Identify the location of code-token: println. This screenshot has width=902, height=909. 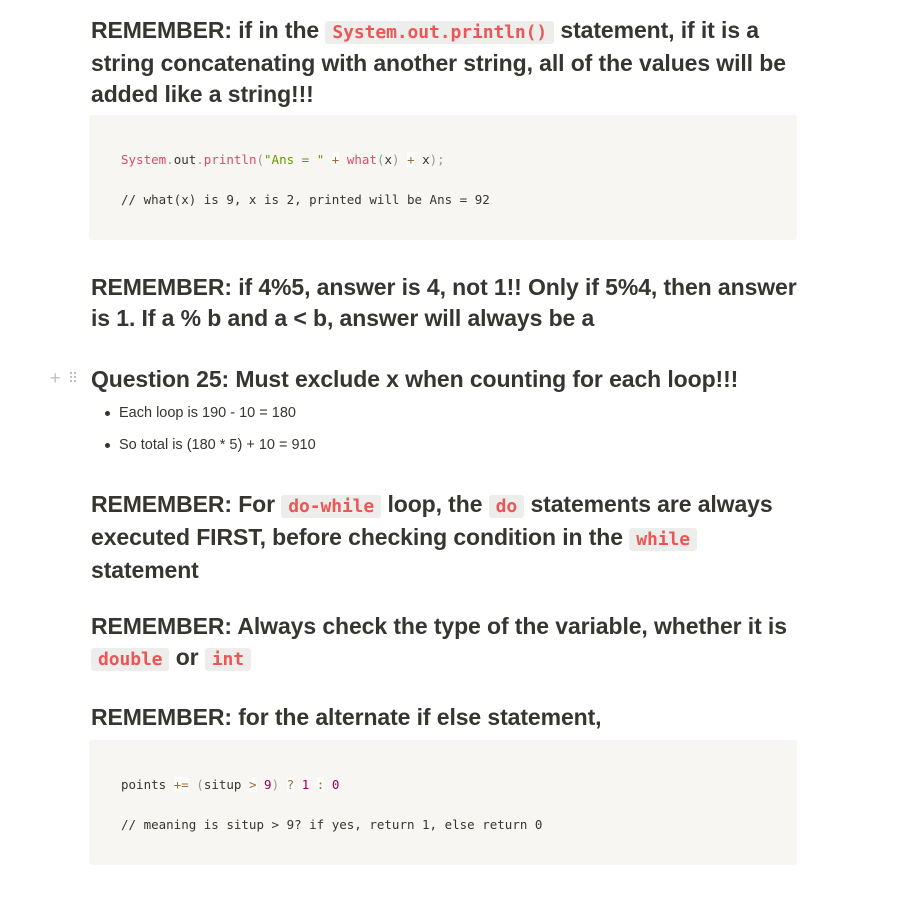
(230, 159).